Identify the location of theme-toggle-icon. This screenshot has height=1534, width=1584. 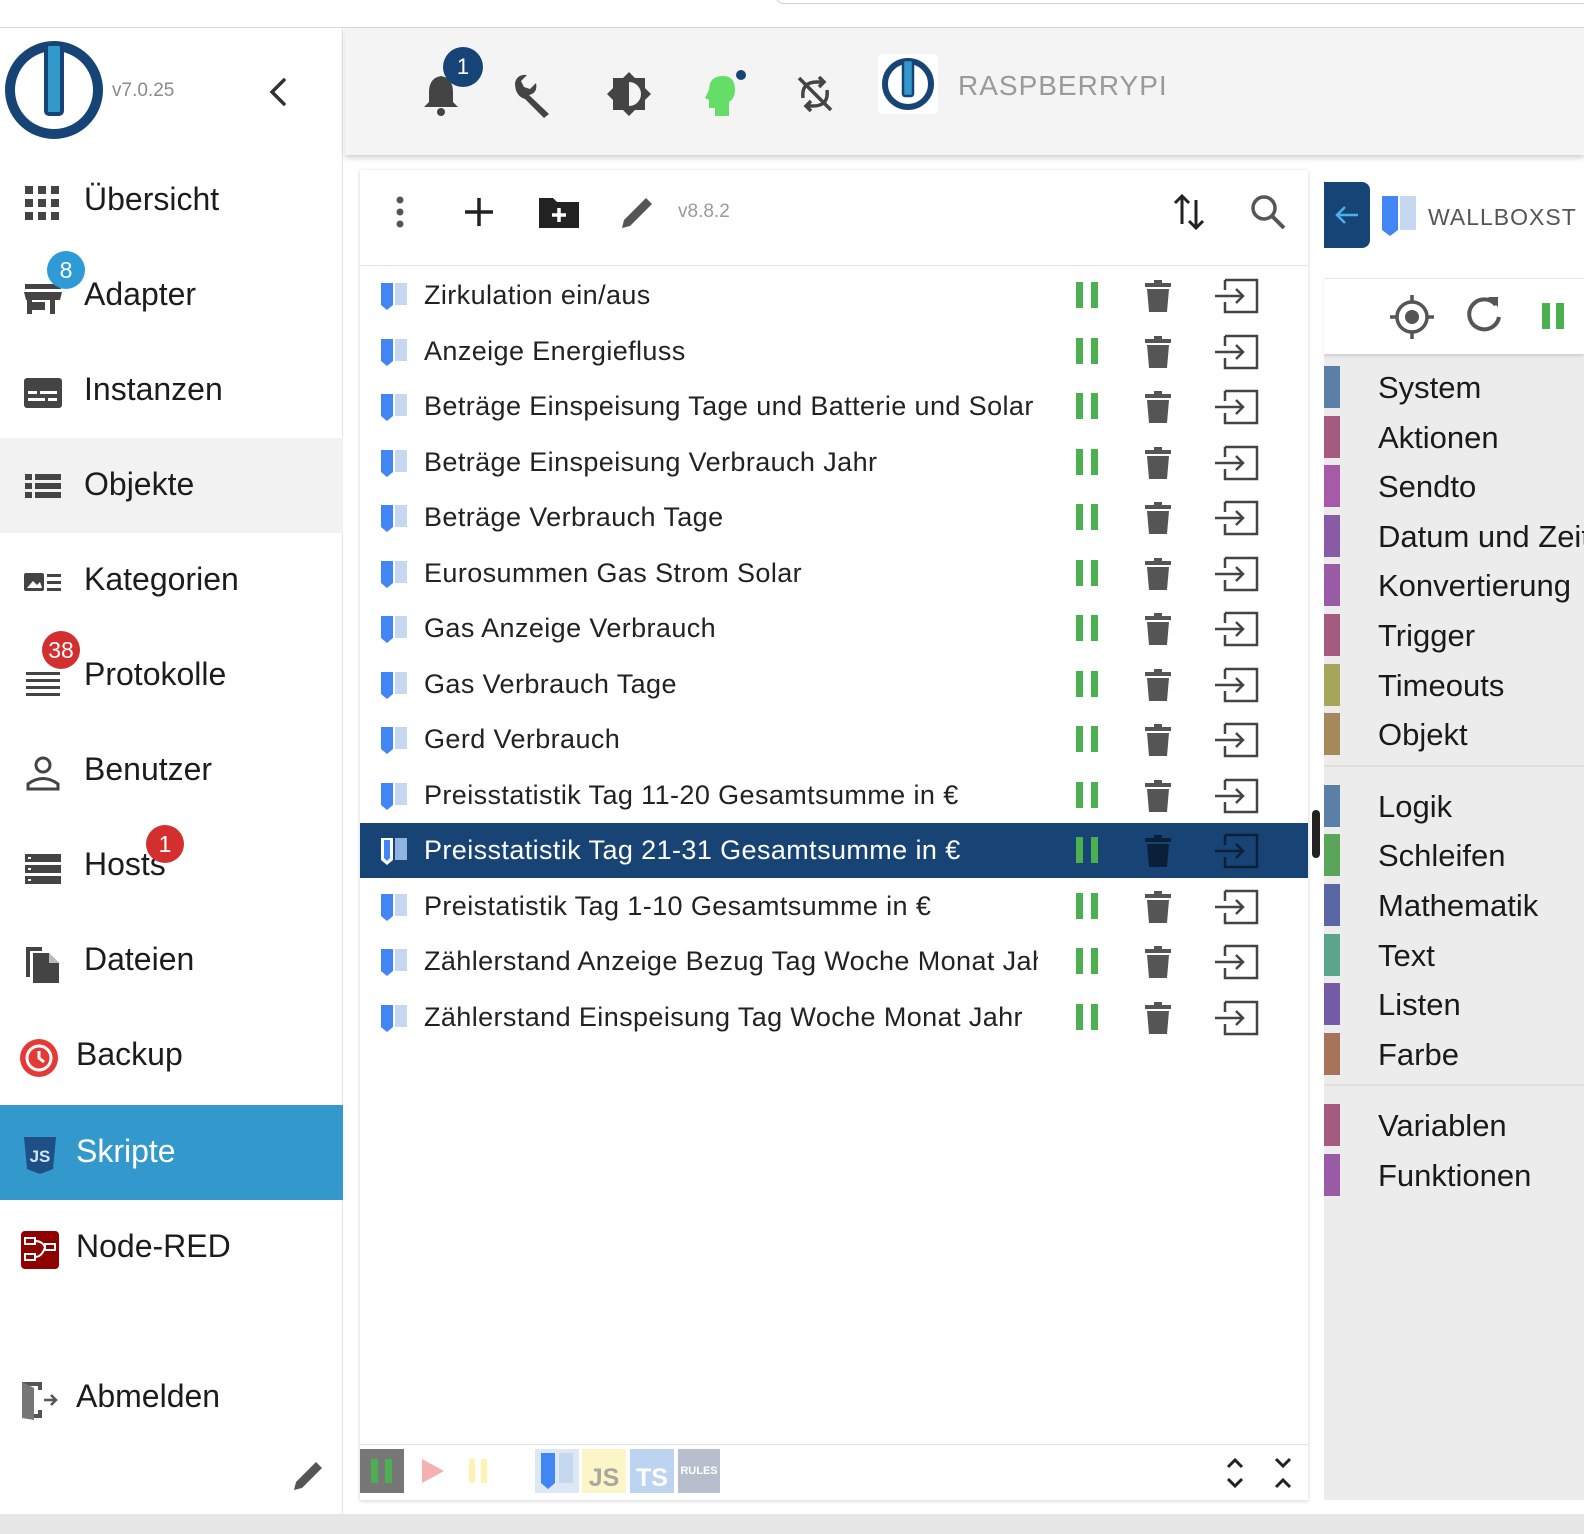
(629, 94).